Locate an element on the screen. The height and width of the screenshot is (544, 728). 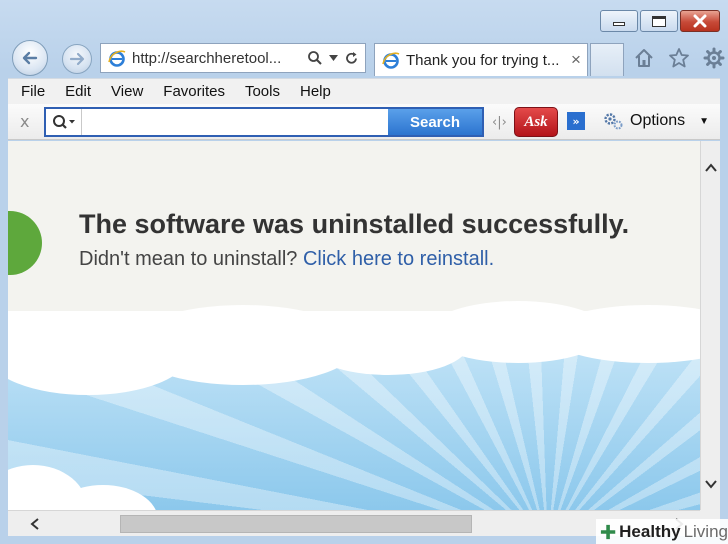
toolbar-resize-grip: ‹|› is located at coordinates (499, 122).